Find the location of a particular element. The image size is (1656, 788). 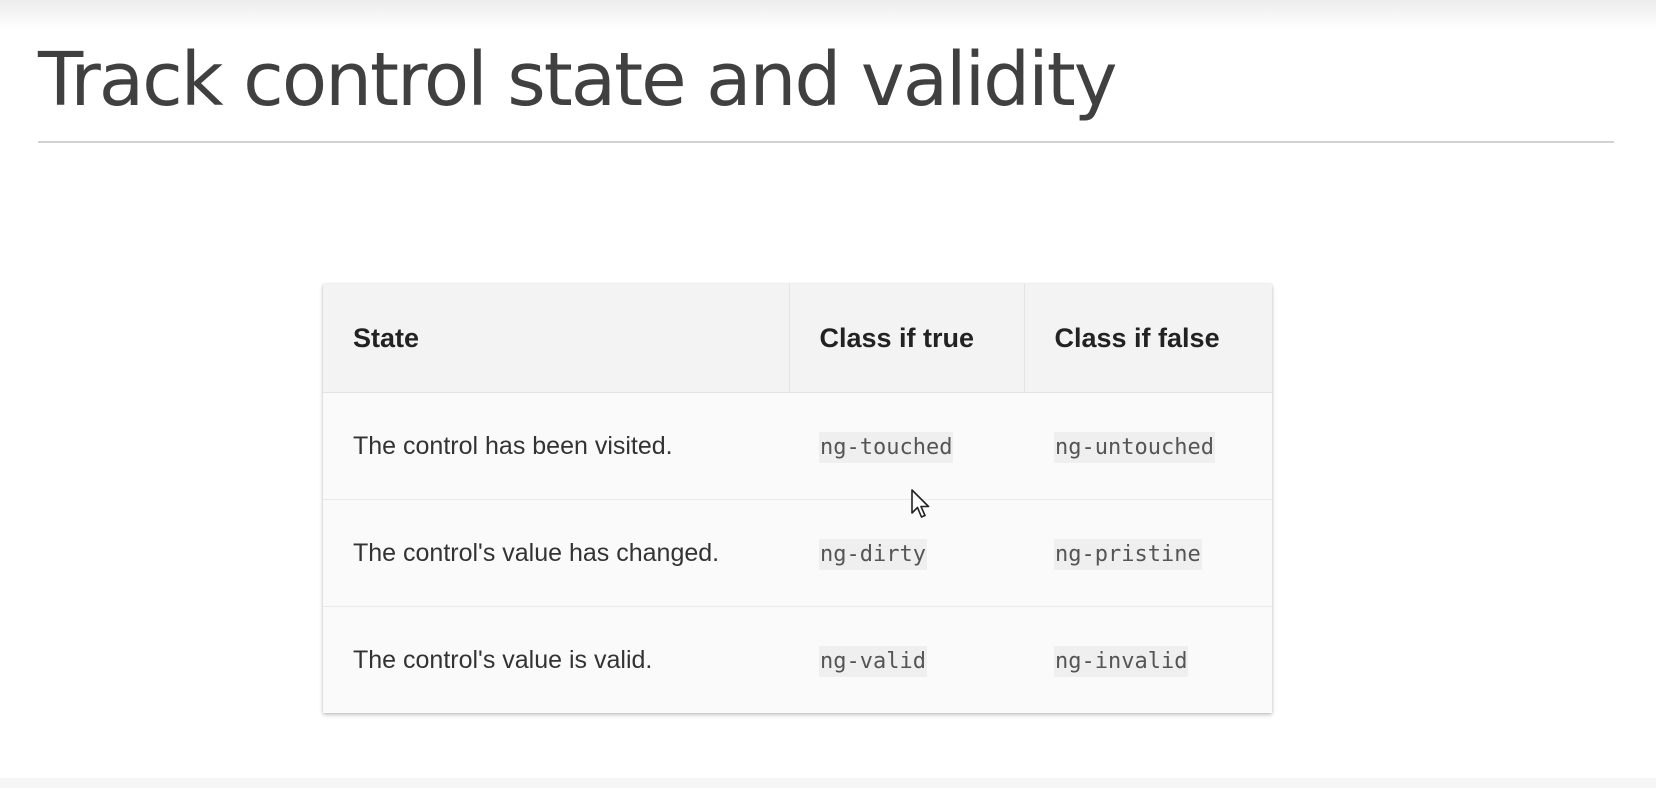

table-header-row: State Class if true Class if false is located at coordinates (797, 338).